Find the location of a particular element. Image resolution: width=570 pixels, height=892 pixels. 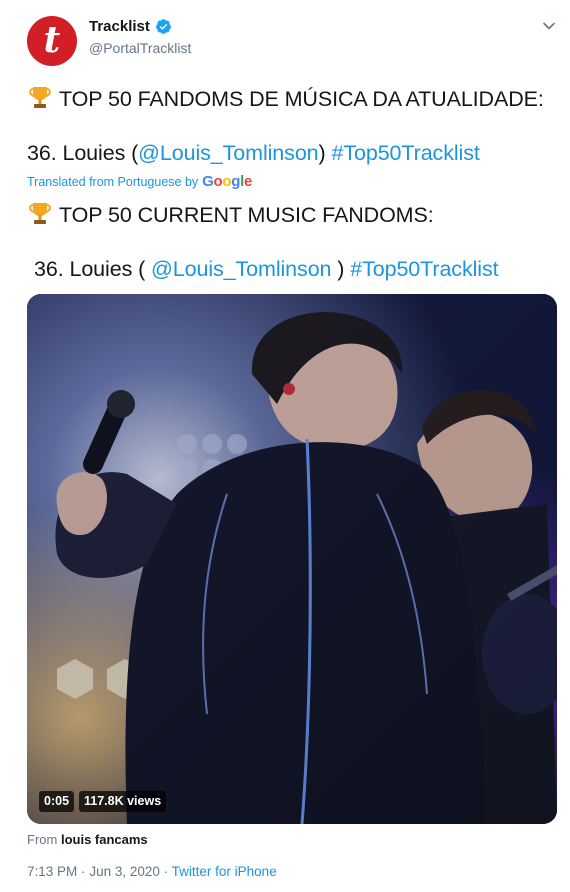

tweet-source-link: Twitter for iPhone is located at coordinates (224, 871).